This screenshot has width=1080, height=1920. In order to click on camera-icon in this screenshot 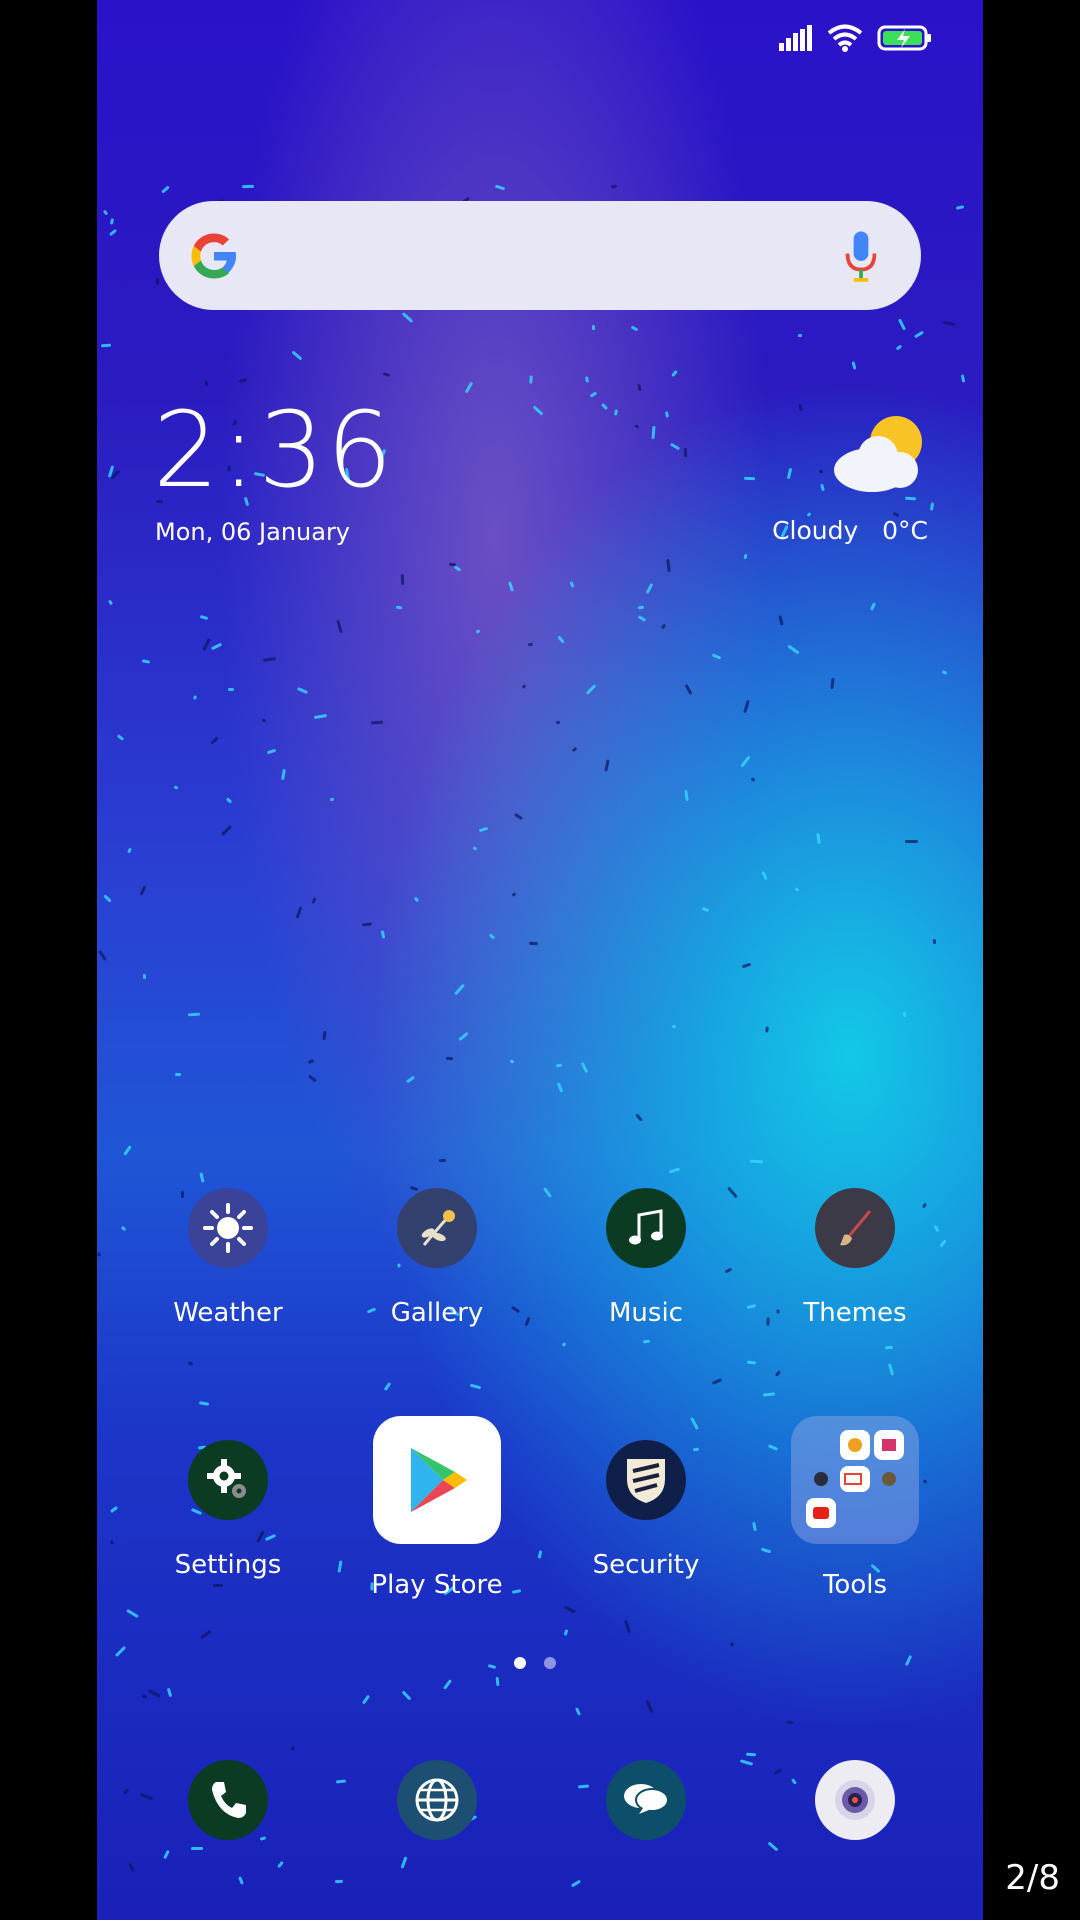, I will do `click(855, 1800)`.